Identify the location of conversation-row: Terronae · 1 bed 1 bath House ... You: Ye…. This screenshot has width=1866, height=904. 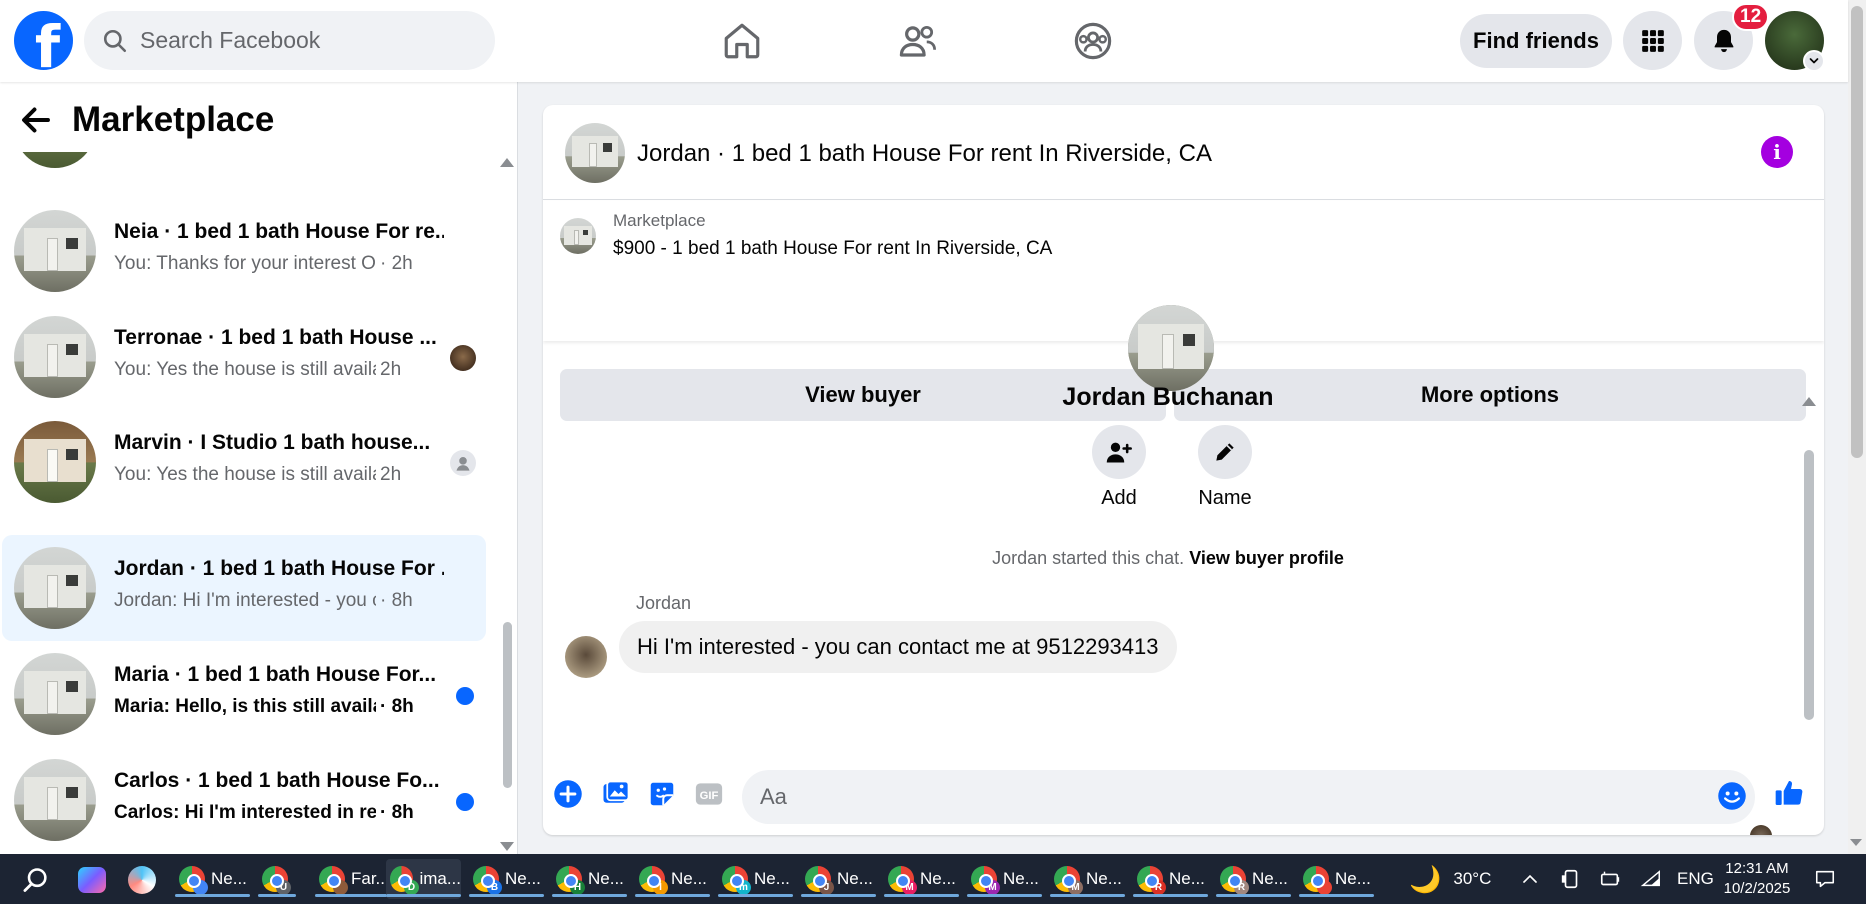
(244, 357).